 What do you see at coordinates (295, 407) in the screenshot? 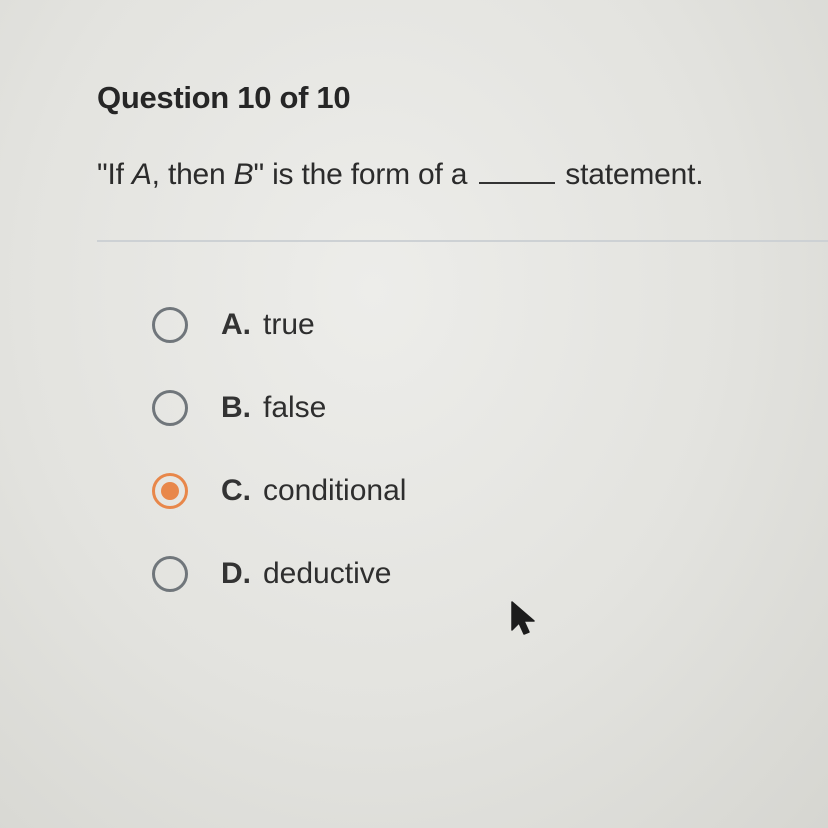
I see `option-label: false` at bounding box center [295, 407].